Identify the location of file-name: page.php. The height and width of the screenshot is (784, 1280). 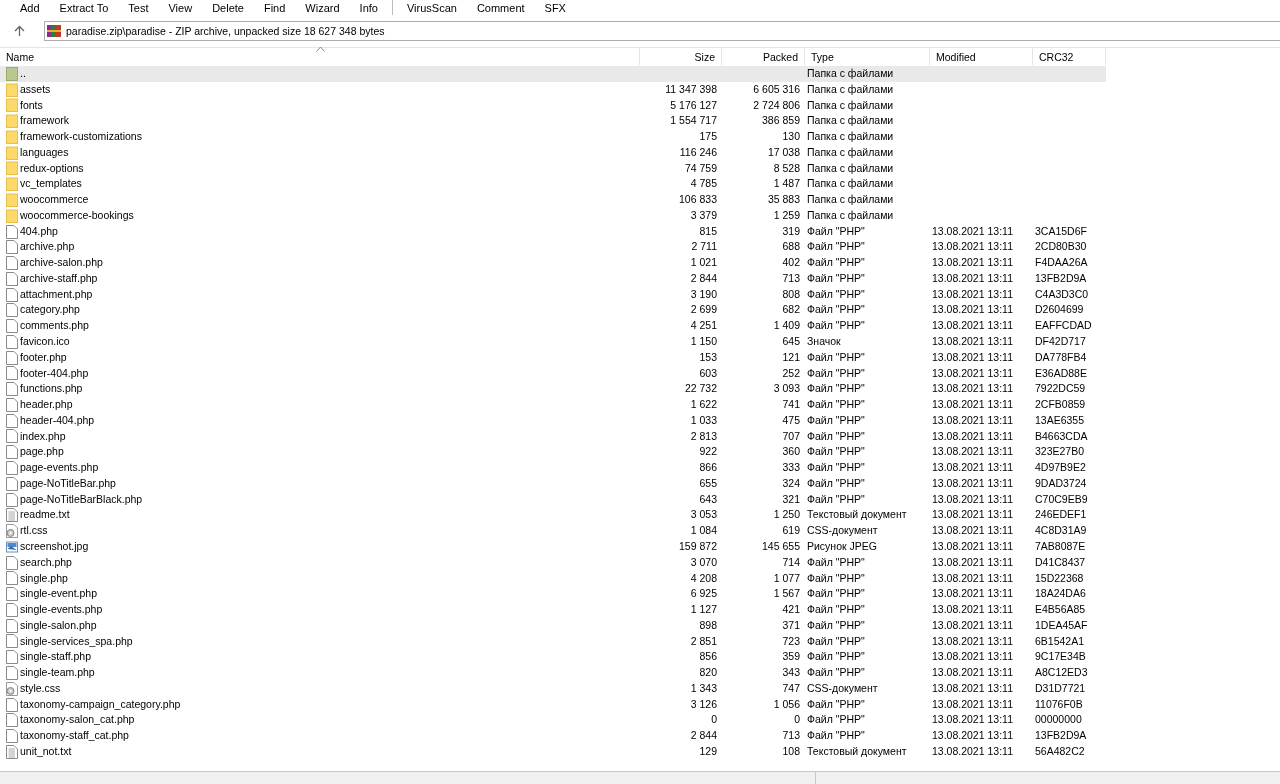
(42, 452).